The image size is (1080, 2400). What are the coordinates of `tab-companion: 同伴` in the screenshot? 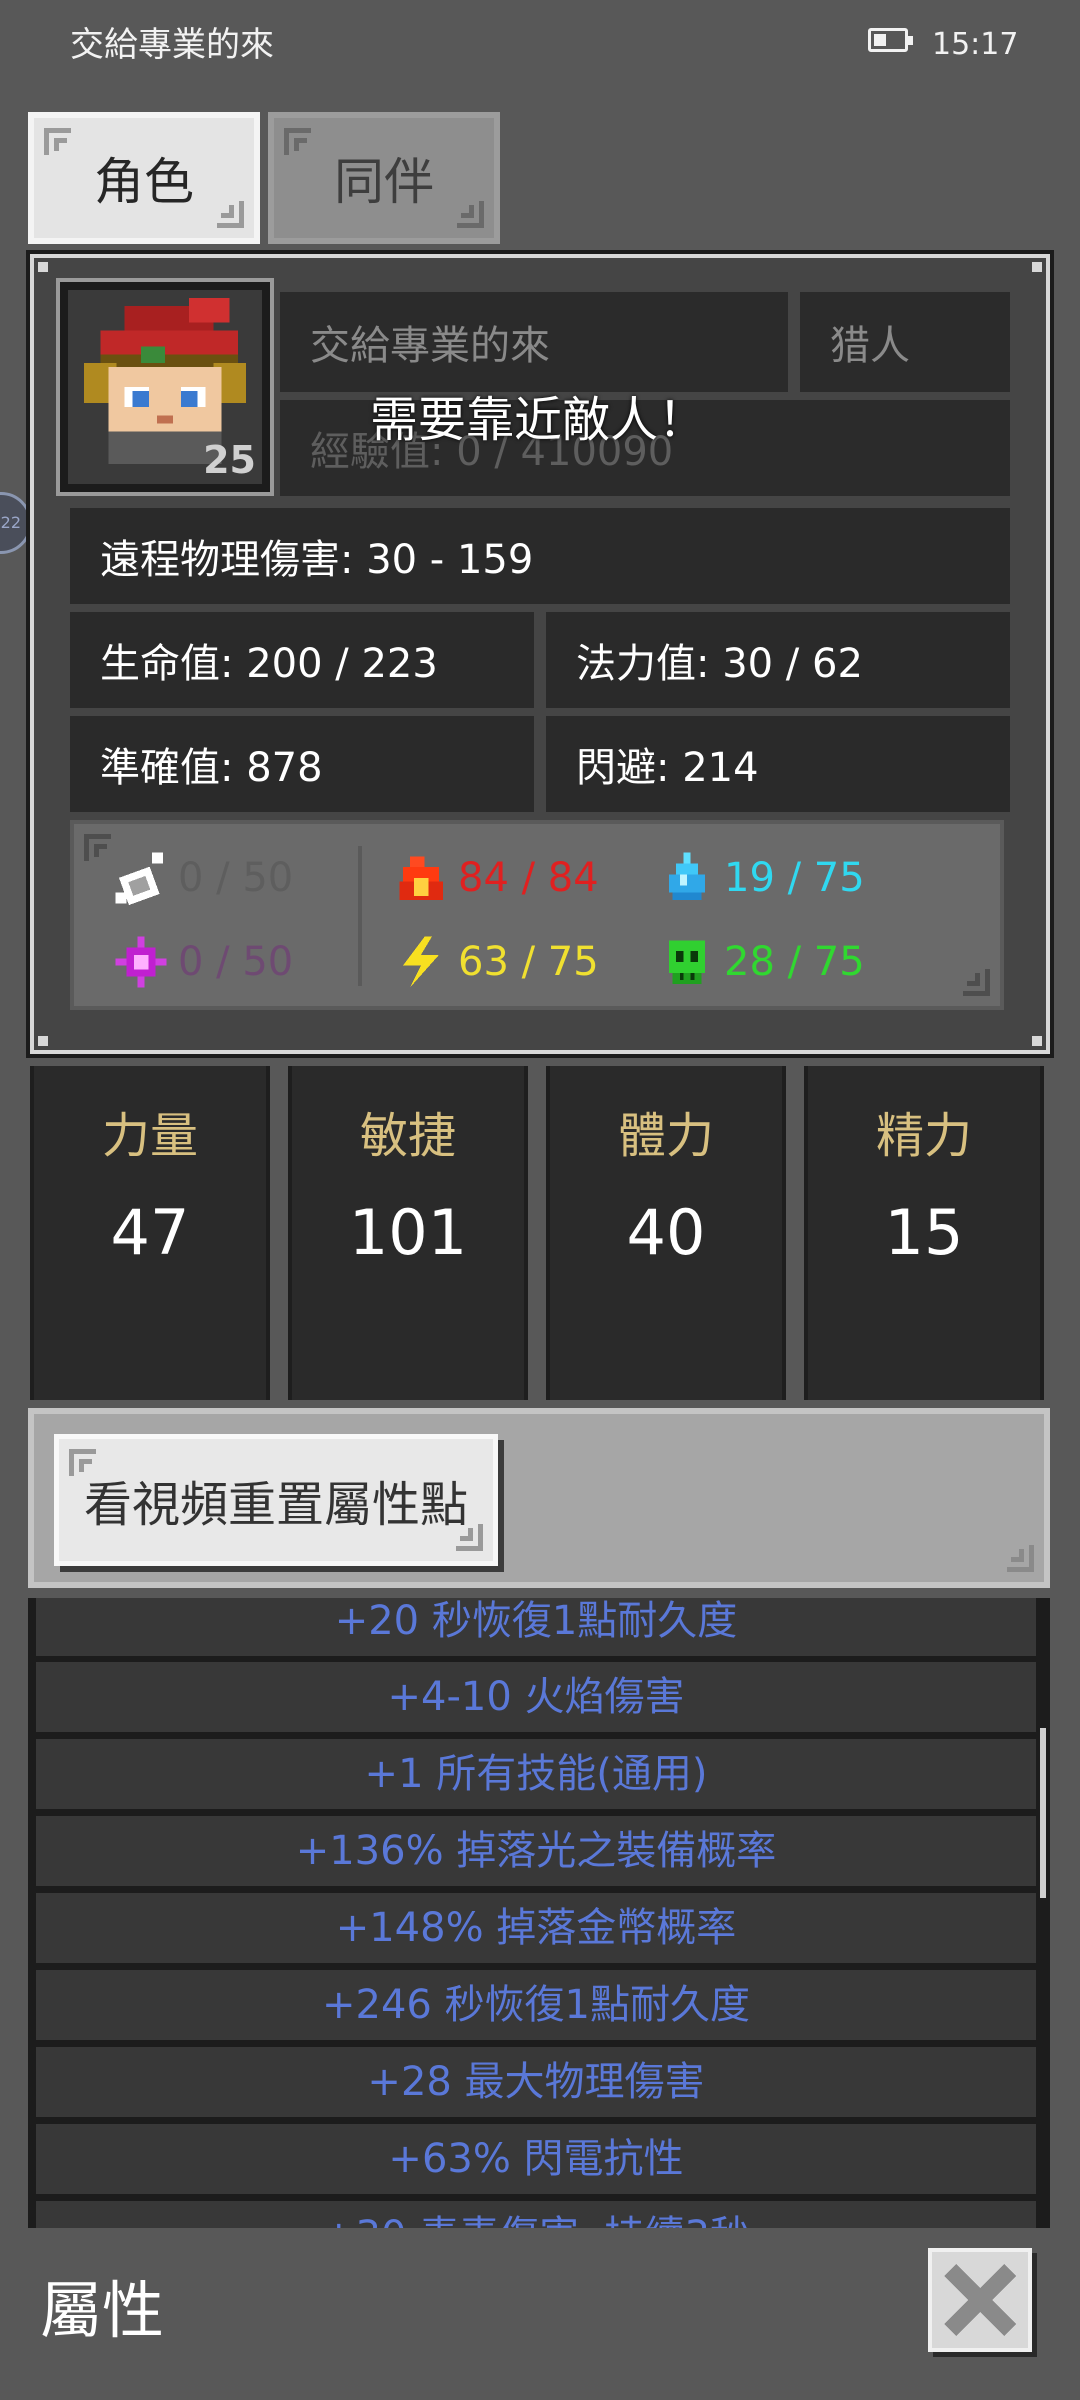 It's located at (384, 178).